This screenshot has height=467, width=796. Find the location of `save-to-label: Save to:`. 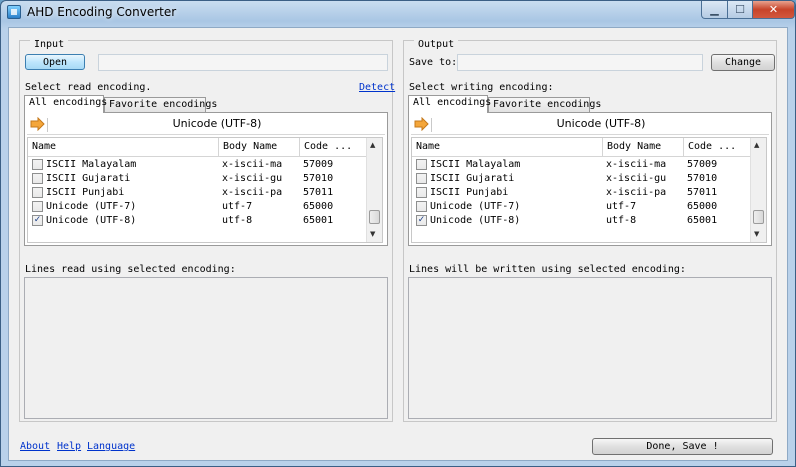

save-to-label: Save to: is located at coordinates (433, 62).